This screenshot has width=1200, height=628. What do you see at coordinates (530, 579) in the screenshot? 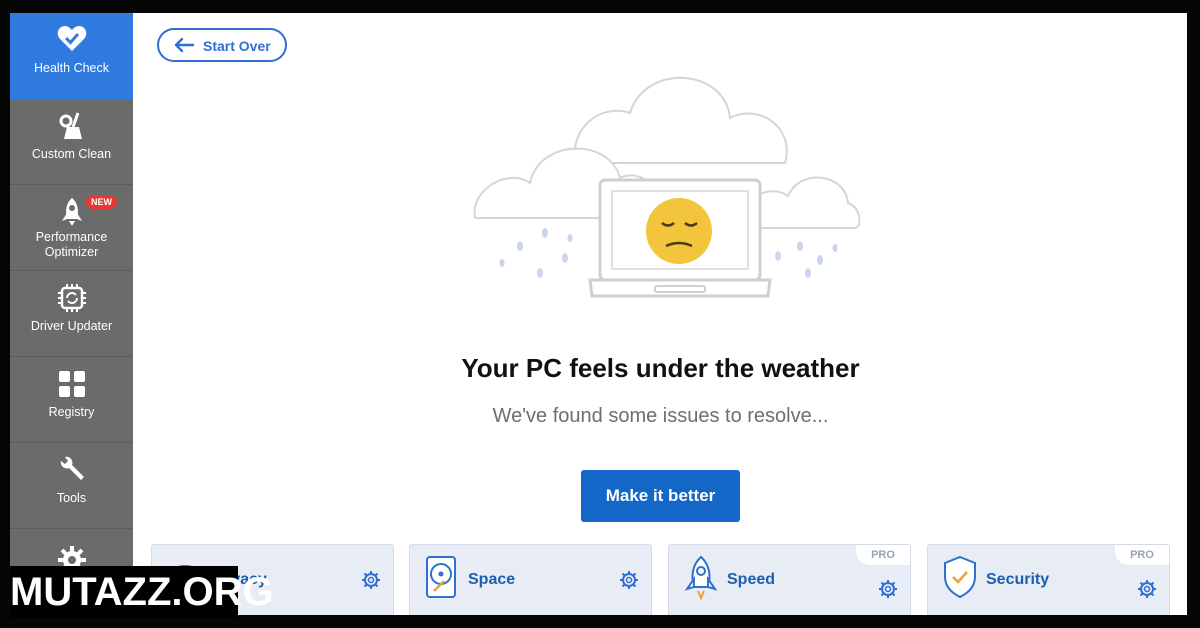
I see `space-card: Space` at bounding box center [530, 579].